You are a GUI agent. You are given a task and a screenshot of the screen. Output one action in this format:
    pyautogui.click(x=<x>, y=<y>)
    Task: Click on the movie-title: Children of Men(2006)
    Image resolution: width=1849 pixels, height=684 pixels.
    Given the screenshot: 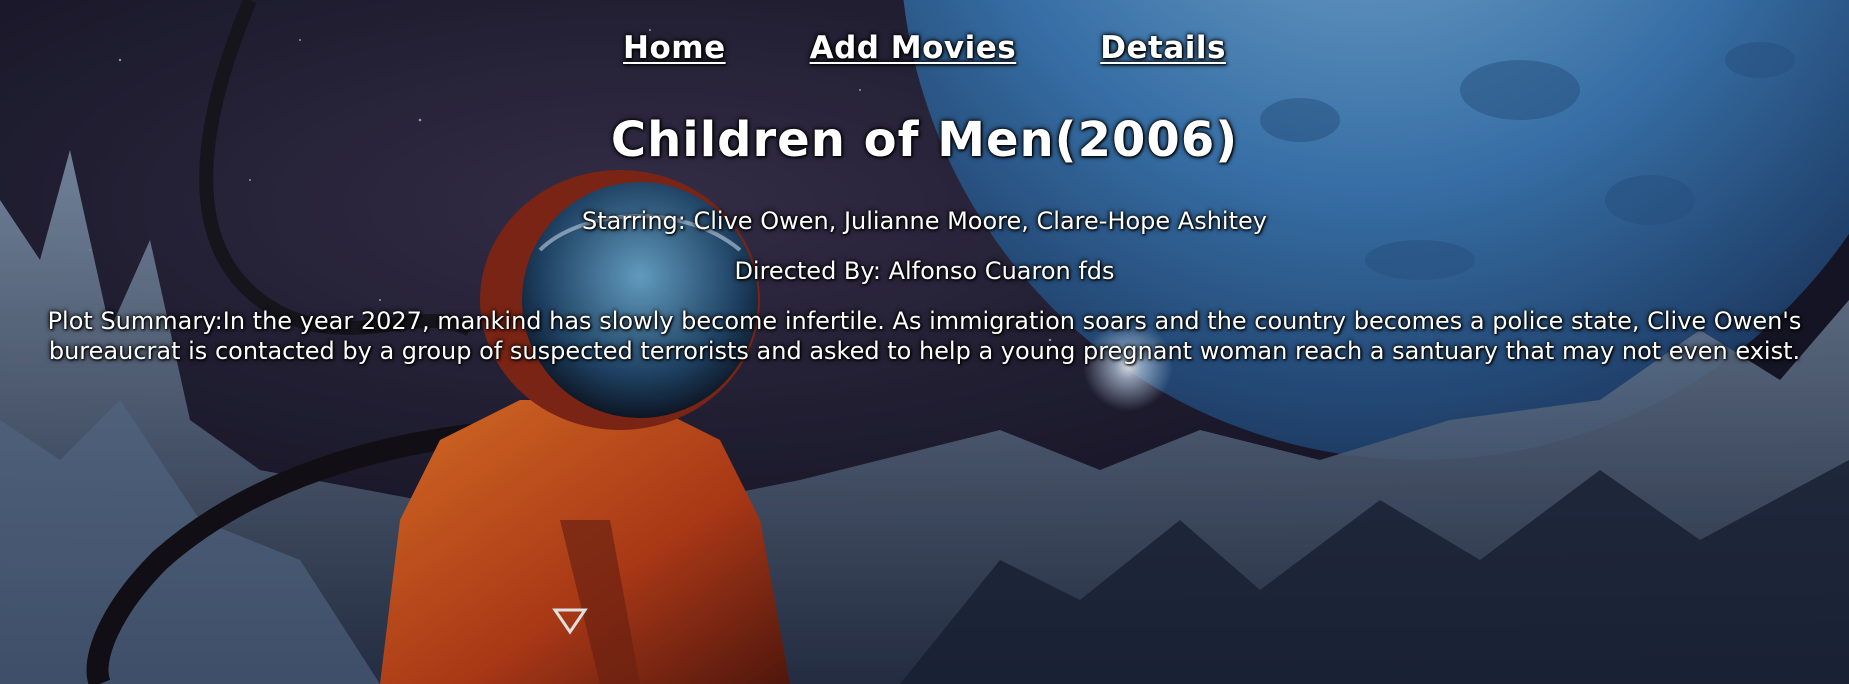 What is the action you would take?
    pyautogui.click(x=924, y=140)
    